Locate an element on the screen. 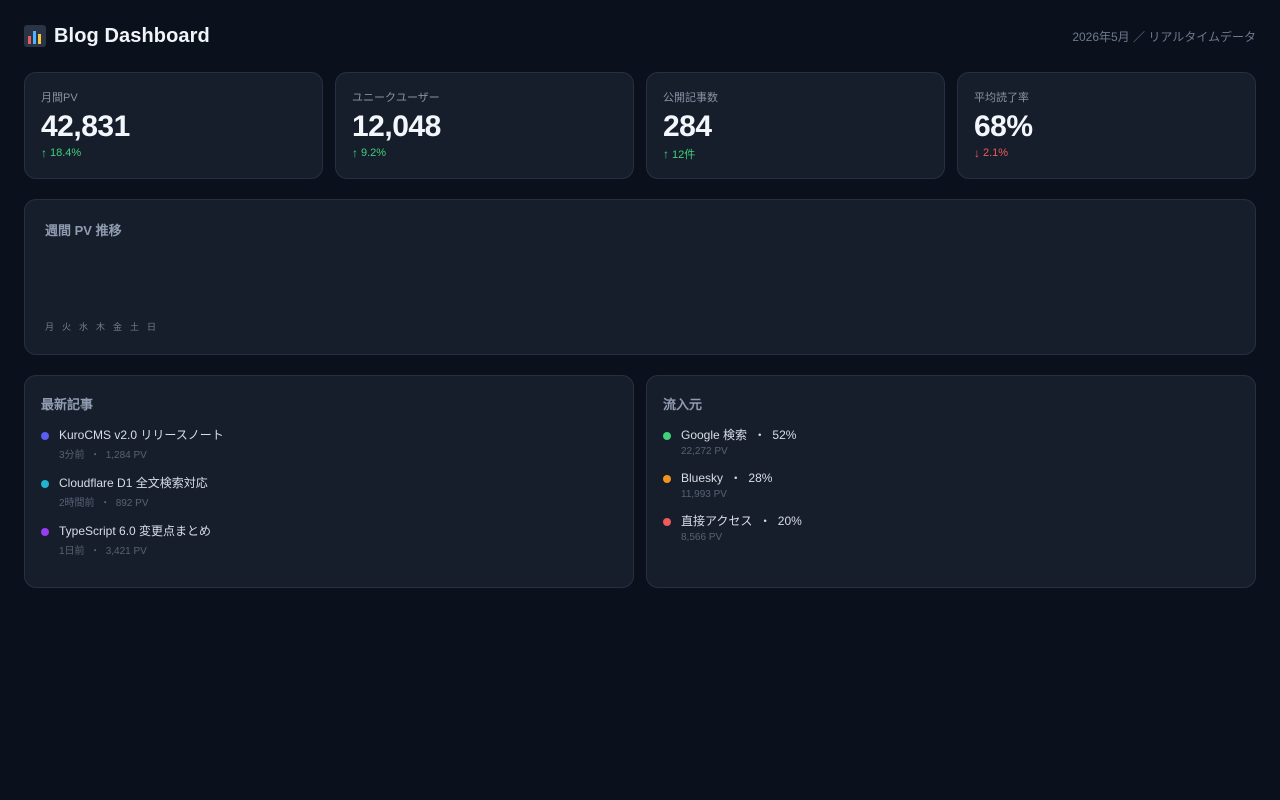 The image size is (1280, 800). post-item: TypeScript 6.0 変更点まとめ 1日前 ・ 3,421 PV is located at coordinates (329, 540).